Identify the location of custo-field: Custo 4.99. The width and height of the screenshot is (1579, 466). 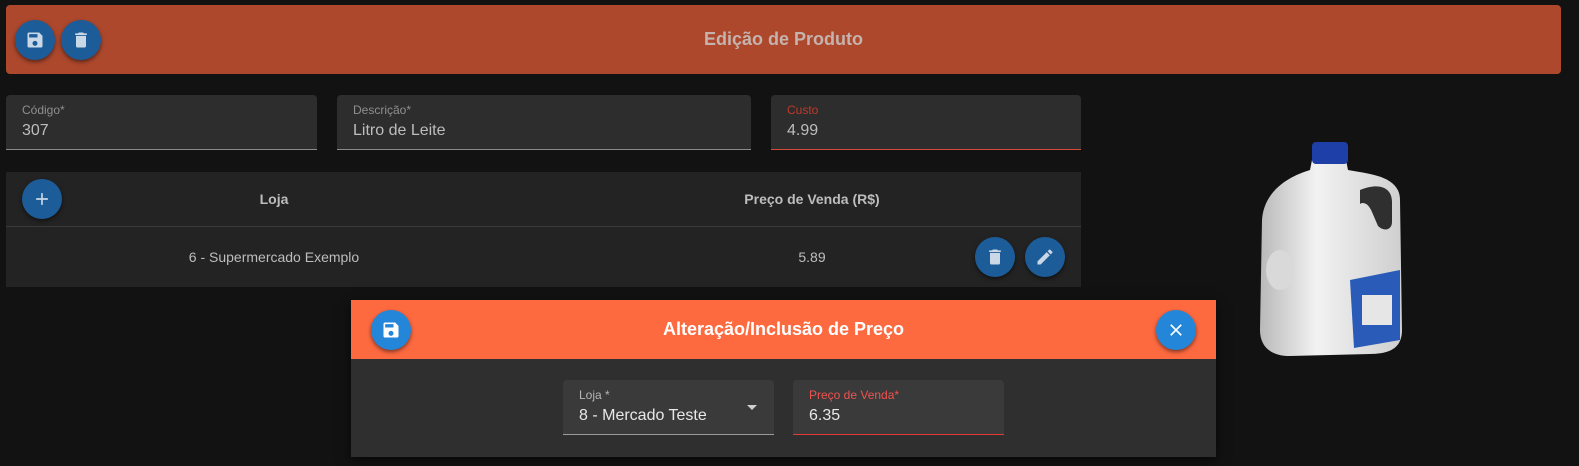
(926, 122).